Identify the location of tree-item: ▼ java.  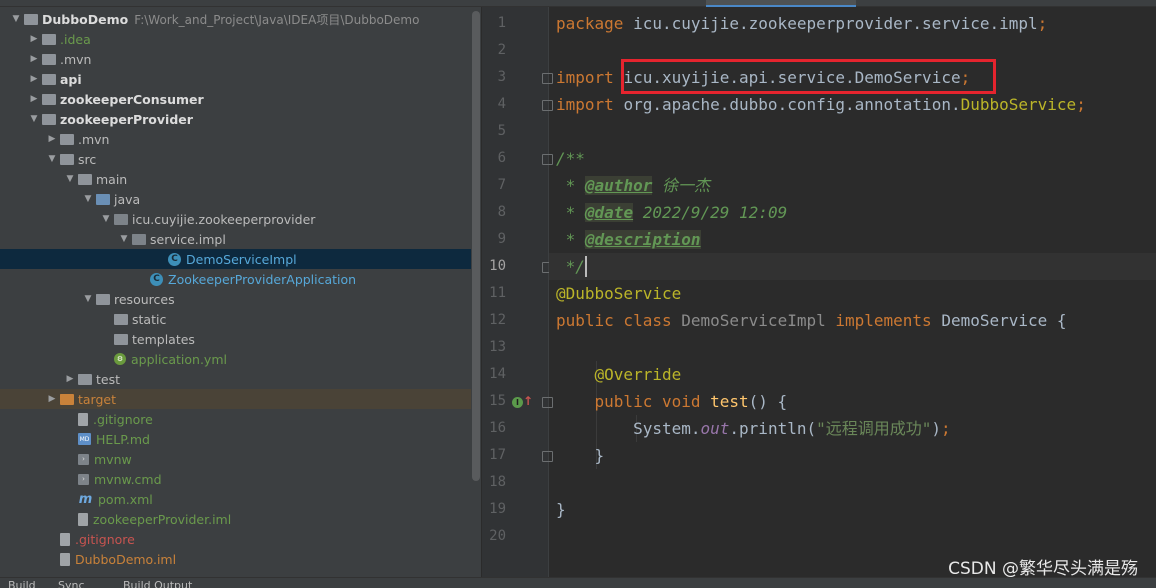
(235, 199).